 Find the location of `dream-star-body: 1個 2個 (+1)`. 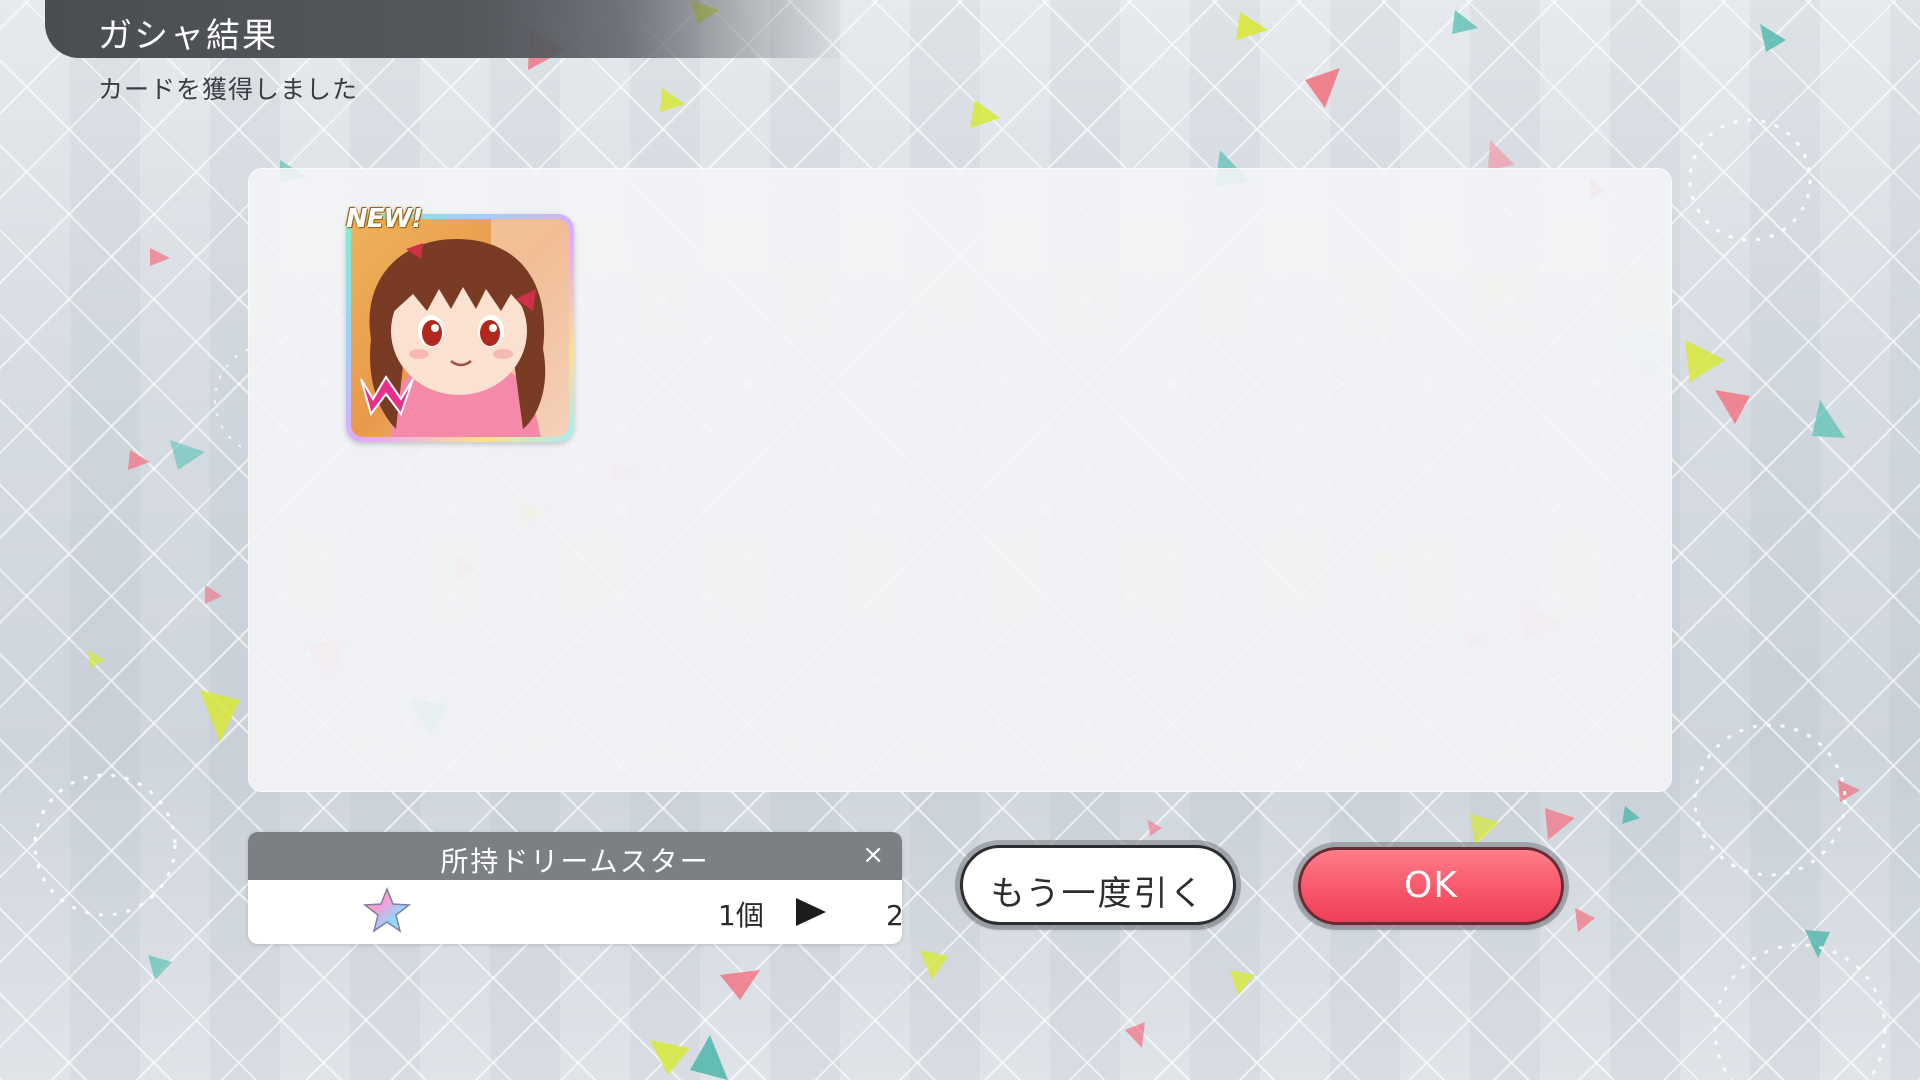

dream-star-body: 1個 2個 (+1) is located at coordinates (575, 912).